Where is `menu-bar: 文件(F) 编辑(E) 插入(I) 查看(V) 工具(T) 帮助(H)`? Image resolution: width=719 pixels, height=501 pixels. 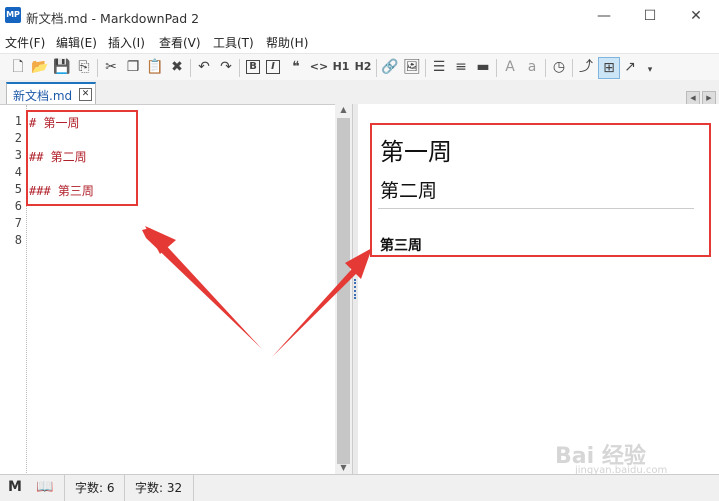
menu-bar: 文件(F) 编辑(E) 插入(I) 查看(V) 工具(T) 帮助(H) is located at coordinates (359, 42).